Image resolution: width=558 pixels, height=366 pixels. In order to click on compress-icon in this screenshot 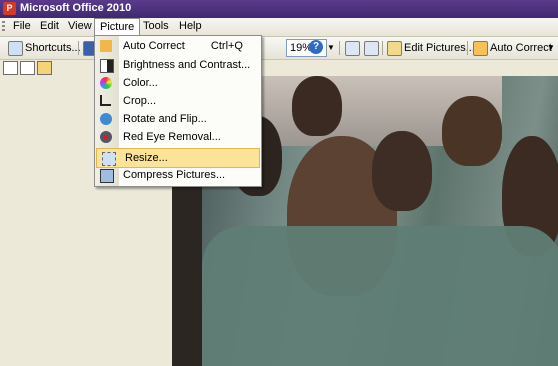, I will do `click(107, 176)`.